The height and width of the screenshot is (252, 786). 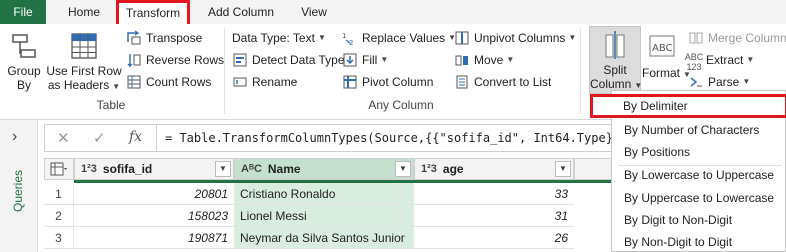 I want to click on rename-button: Rename, so click(x=264, y=82).